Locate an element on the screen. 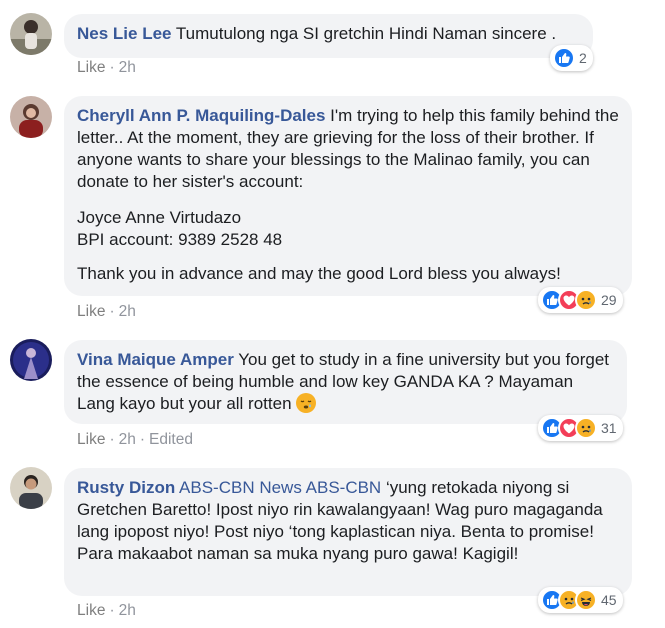 The image size is (665, 628). tagged-page-link: ABS-CBN is located at coordinates (344, 487).